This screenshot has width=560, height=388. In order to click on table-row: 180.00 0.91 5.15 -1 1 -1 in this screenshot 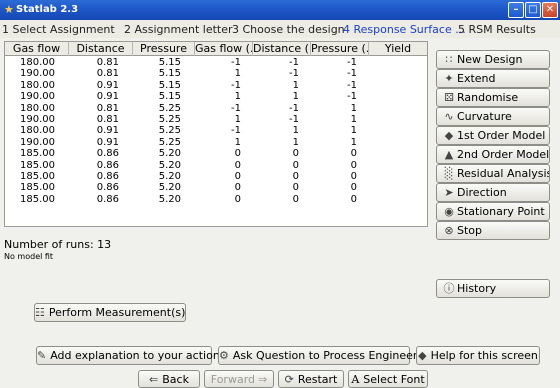, I will do `click(216, 85)`.